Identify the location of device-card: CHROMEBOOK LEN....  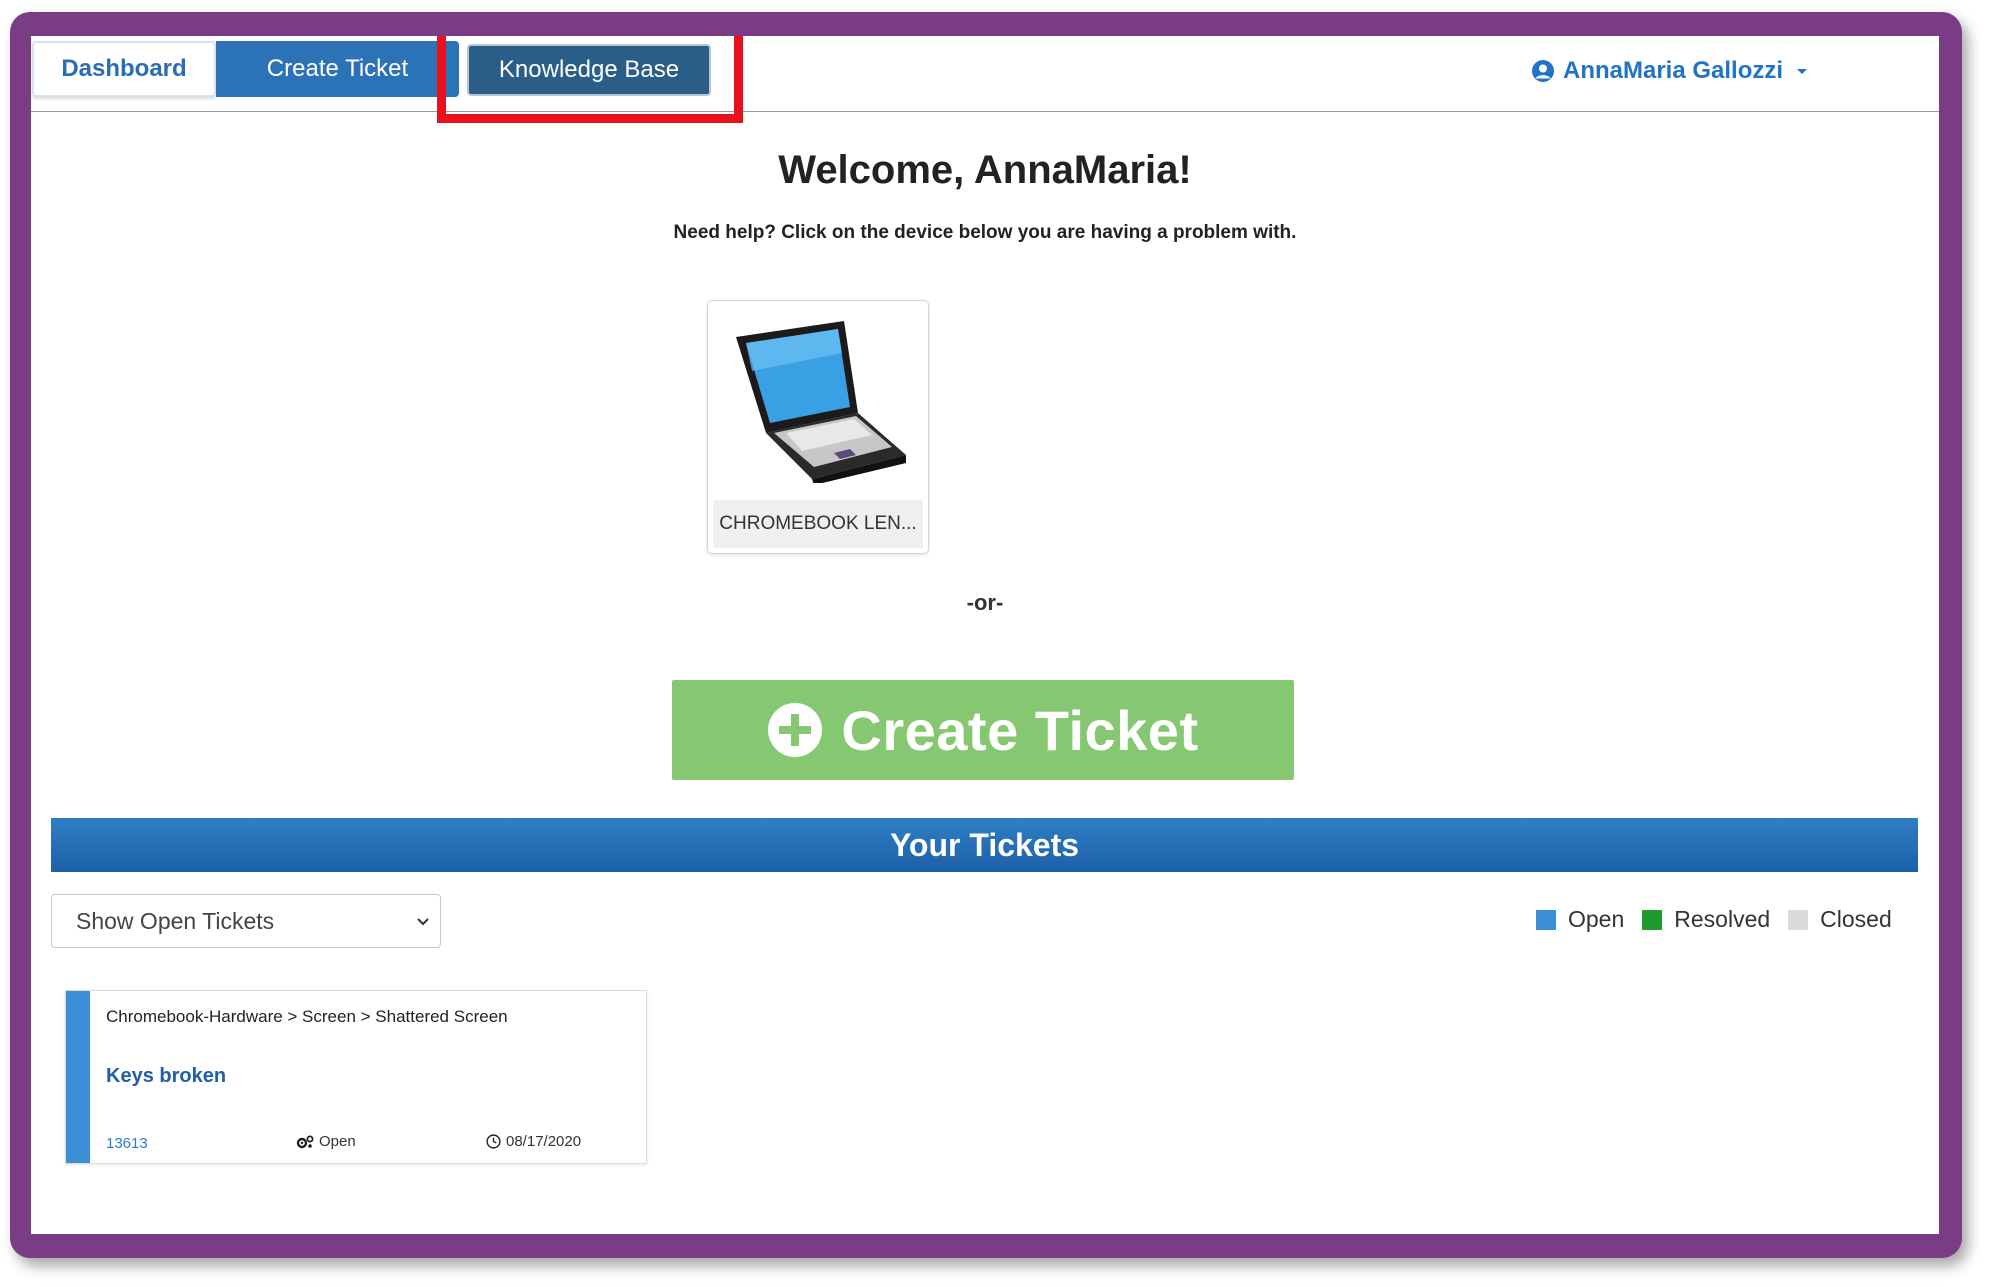
(818, 427).